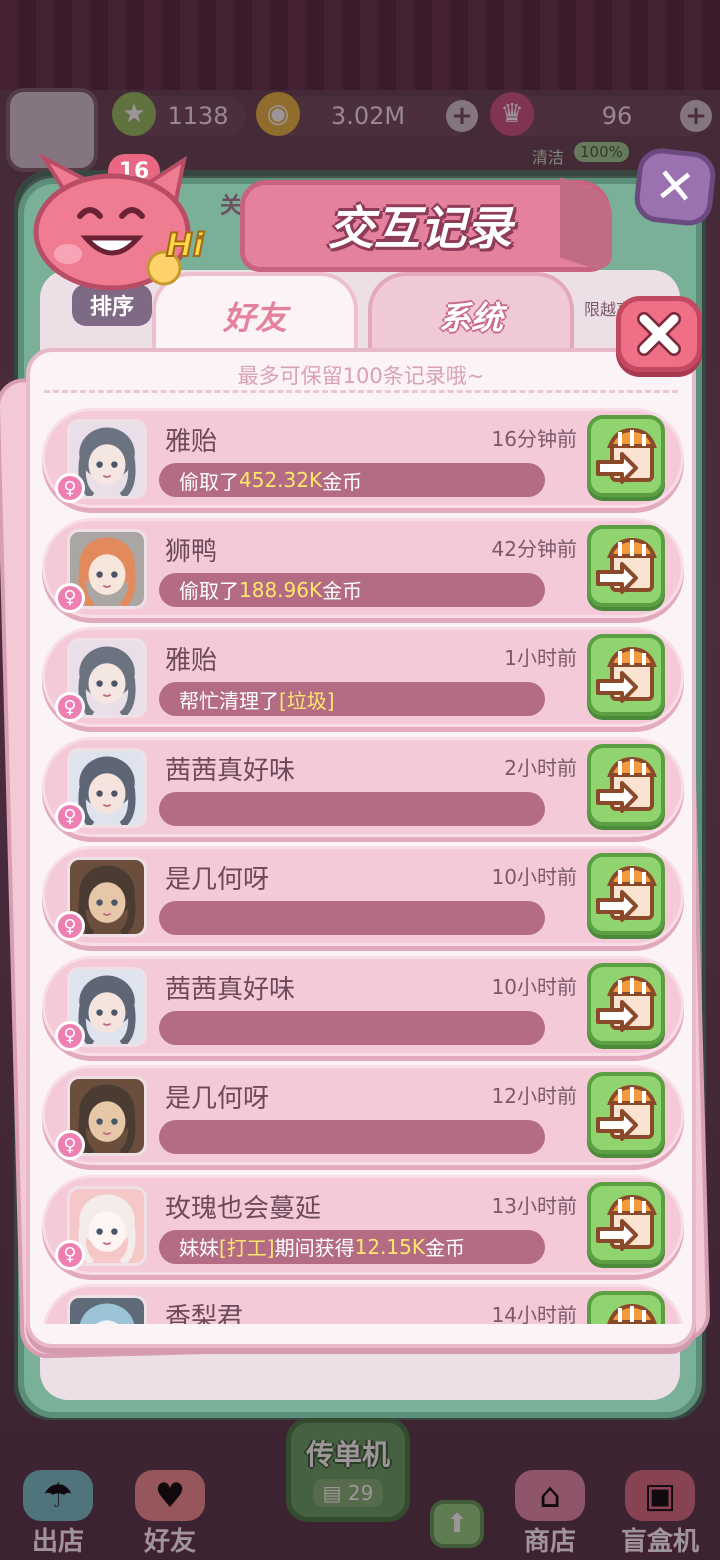 The image size is (720, 1560). I want to click on record-row: ♀ 香梨君 14小时前, so click(363, 1304).